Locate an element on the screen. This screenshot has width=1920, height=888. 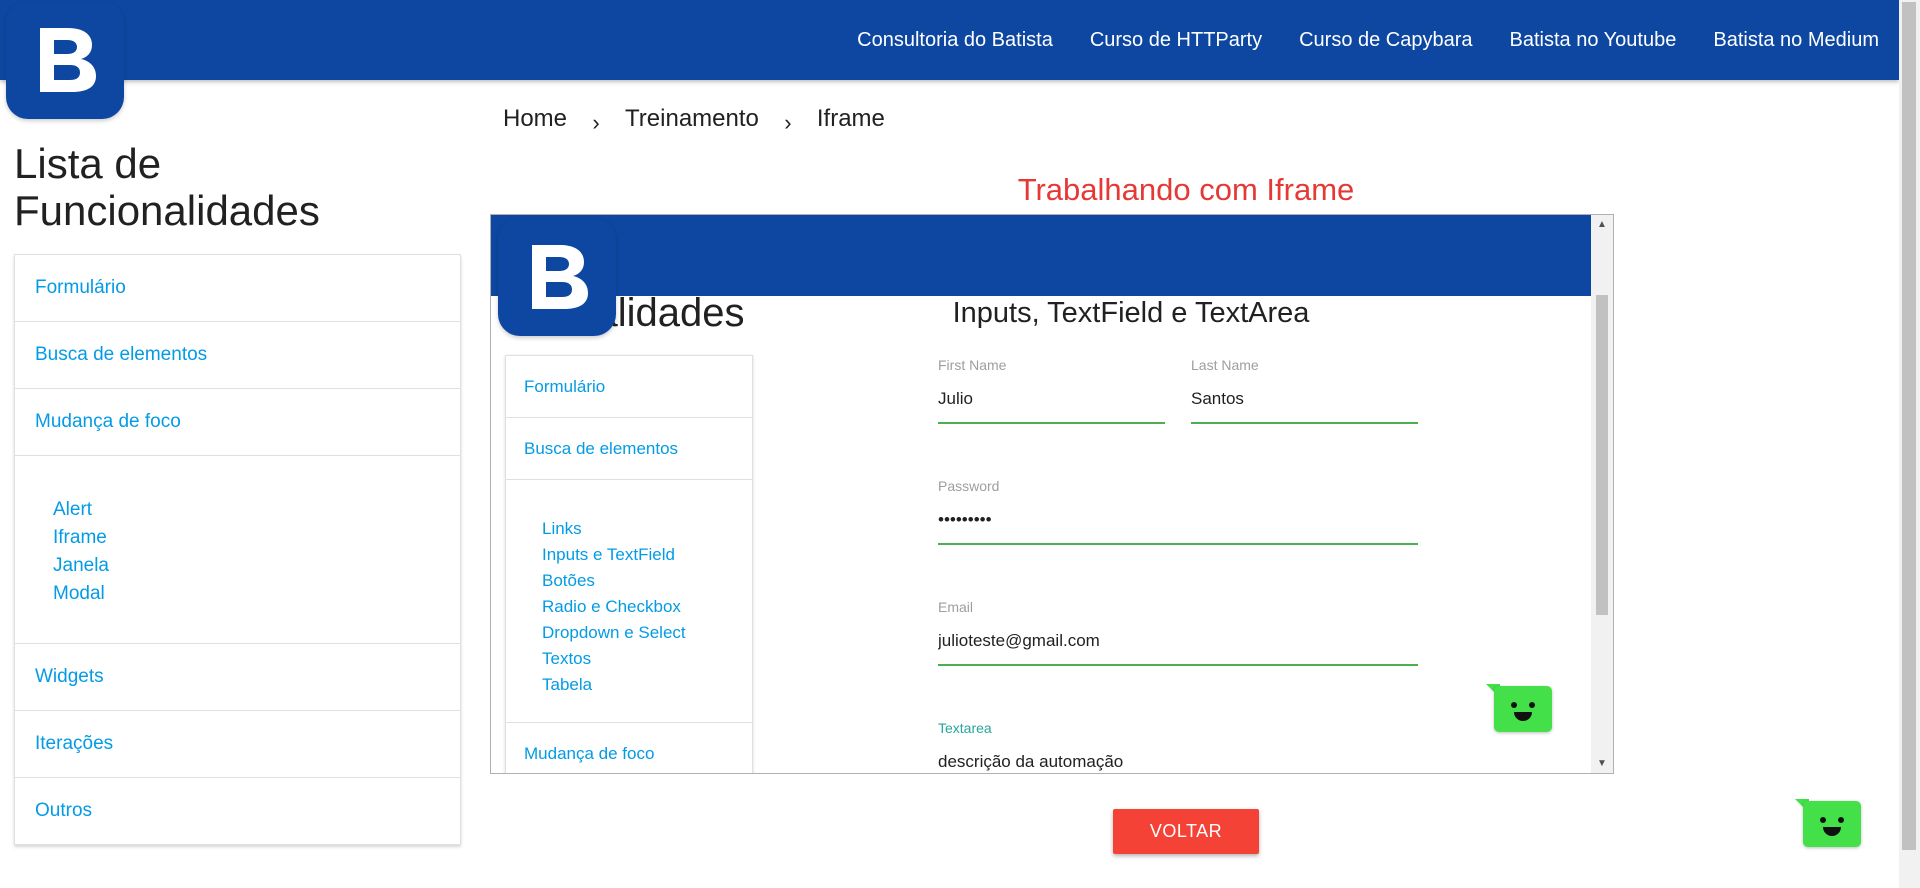
nav-link-youtube: Batista no Youtube is located at coordinates (1593, 40).